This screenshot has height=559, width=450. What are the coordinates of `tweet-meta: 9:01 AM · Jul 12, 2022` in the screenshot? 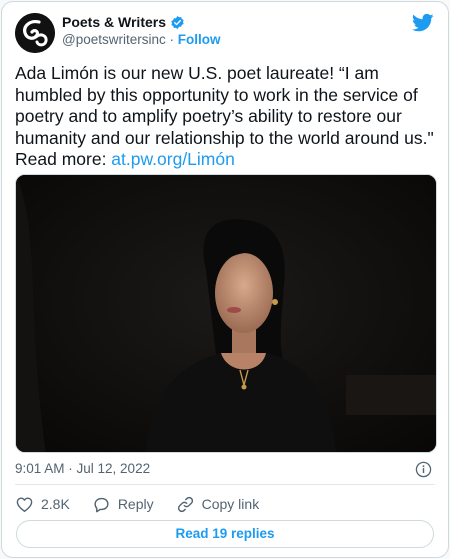 It's located at (225, 470).